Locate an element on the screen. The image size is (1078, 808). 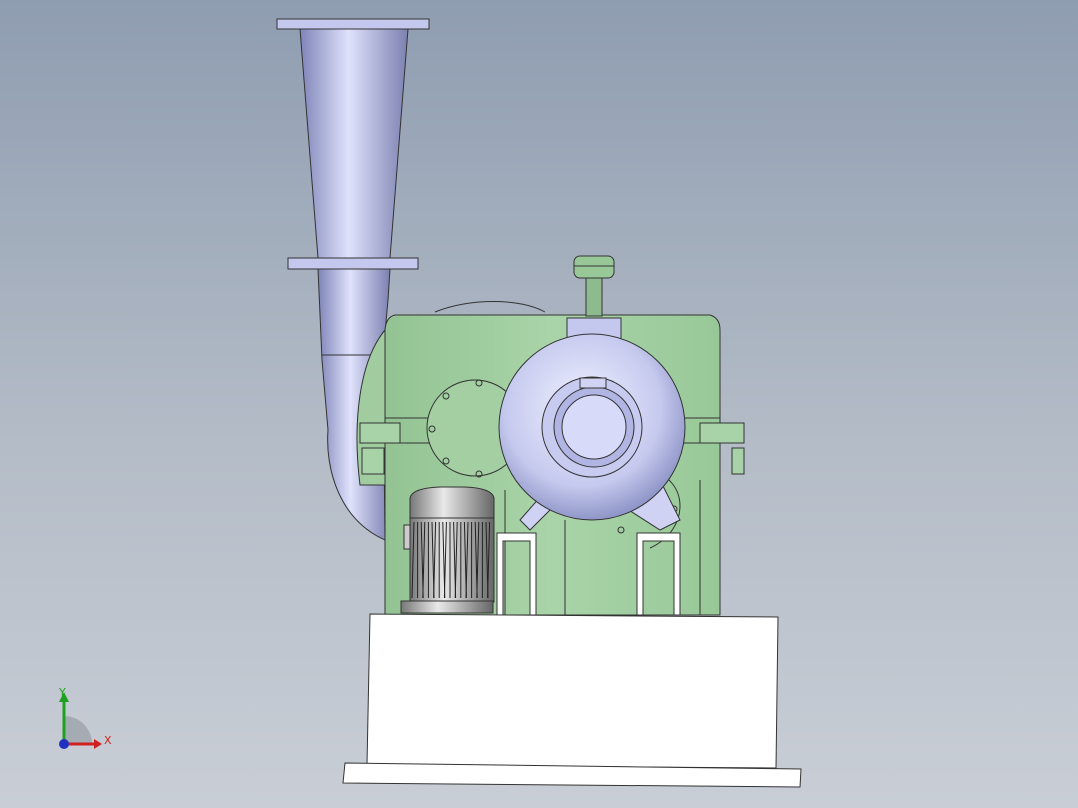
base-frame is located at coordinates (572, 700).